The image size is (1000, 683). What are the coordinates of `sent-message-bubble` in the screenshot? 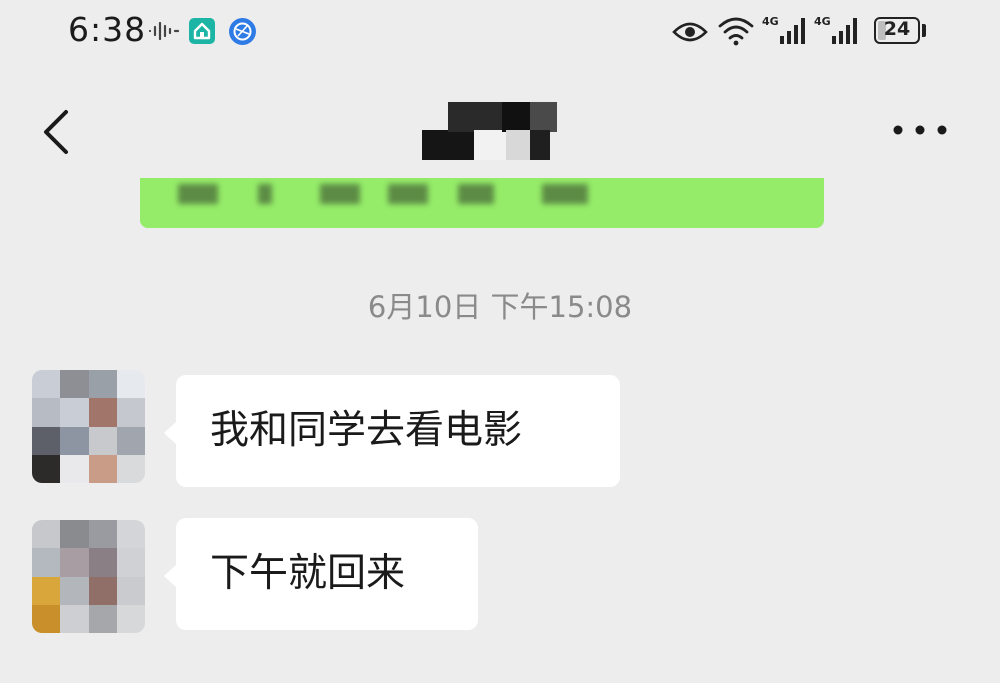 It's located at (482, 203).